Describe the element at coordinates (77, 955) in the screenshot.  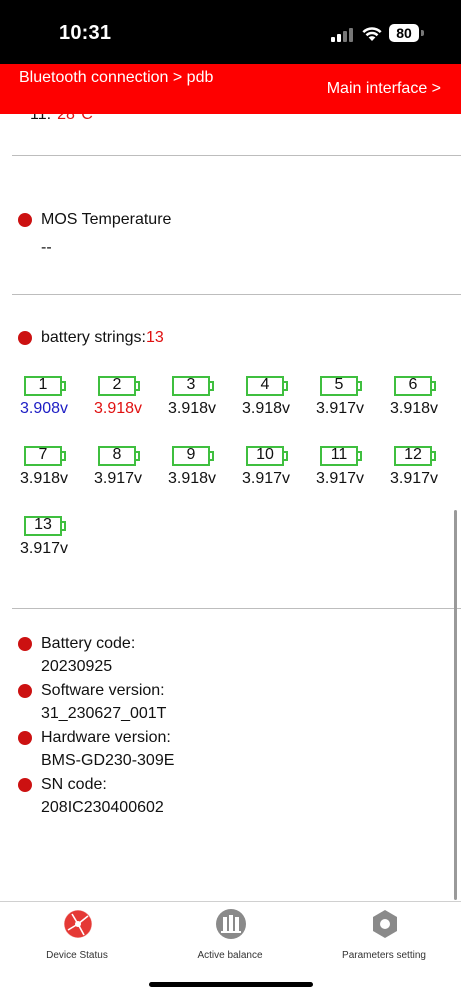
I see `tab-device-status-label: Device Status` at that location.